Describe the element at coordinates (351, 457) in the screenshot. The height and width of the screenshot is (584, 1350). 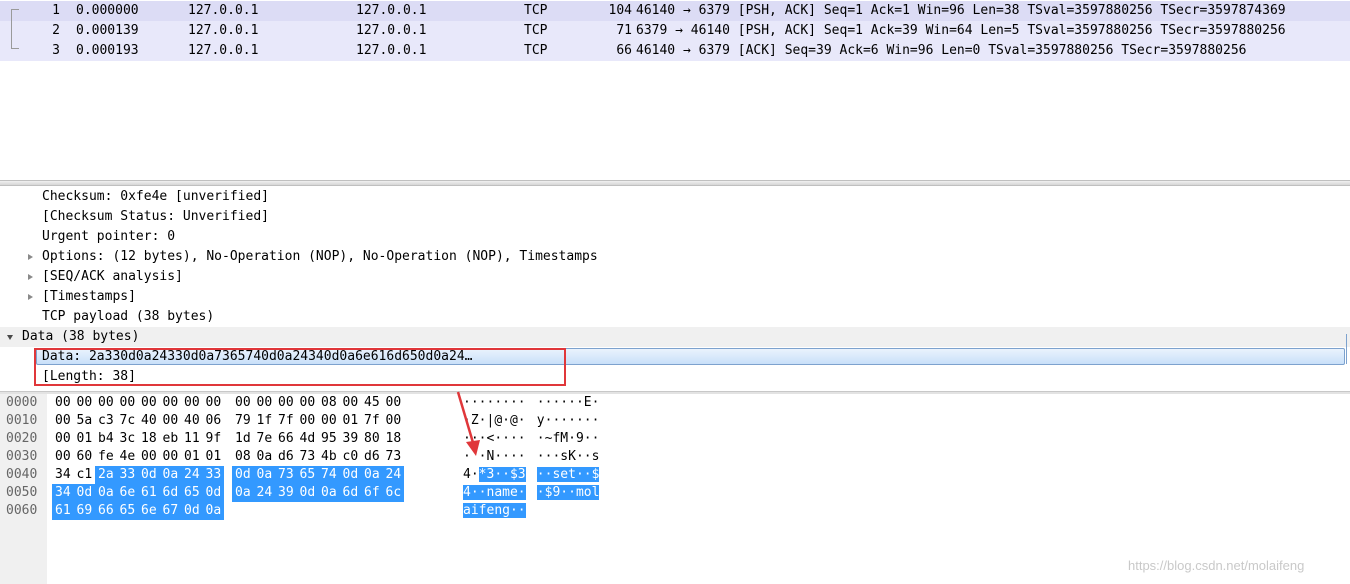
I see `hex-byte: c0` at that location.